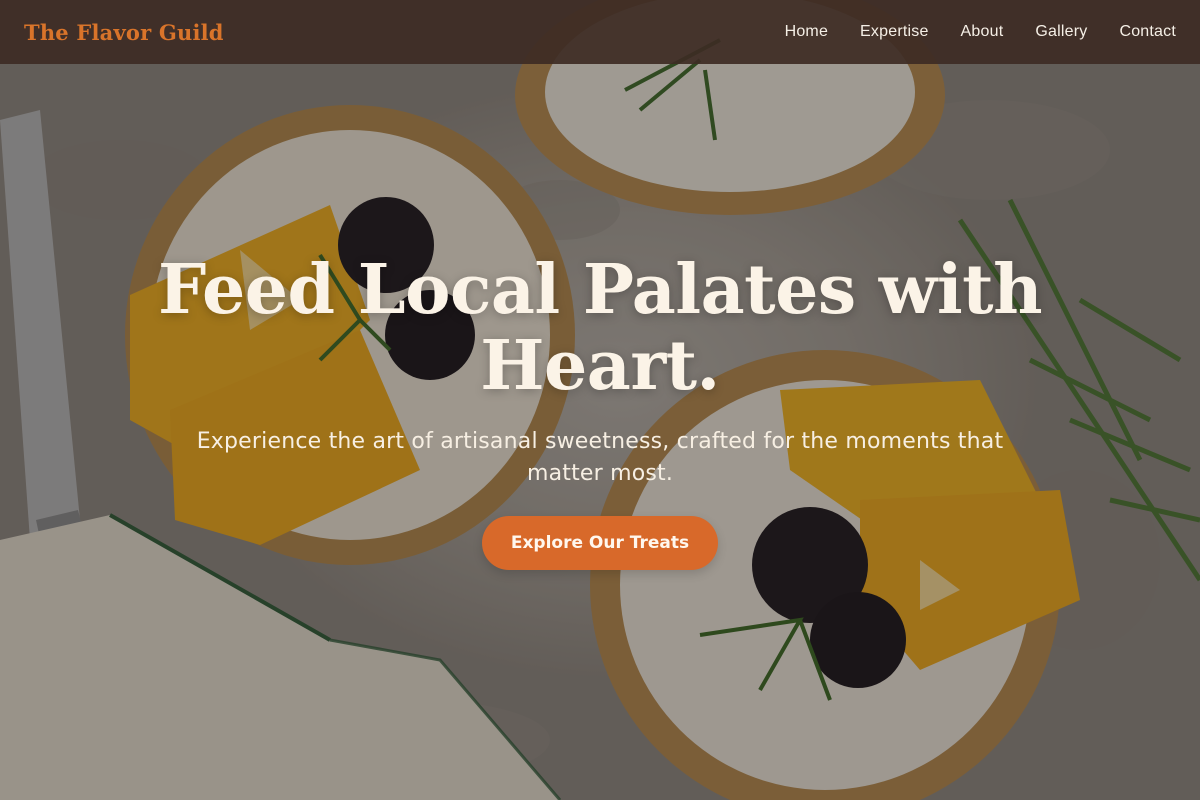 The height and width of the screenshot is (800, 1200). What do you see at coordinates (600, 328) in the screenshot?
I see `hero-title: Feed Local Palates with Heart.` at bounding box center [600, 328].